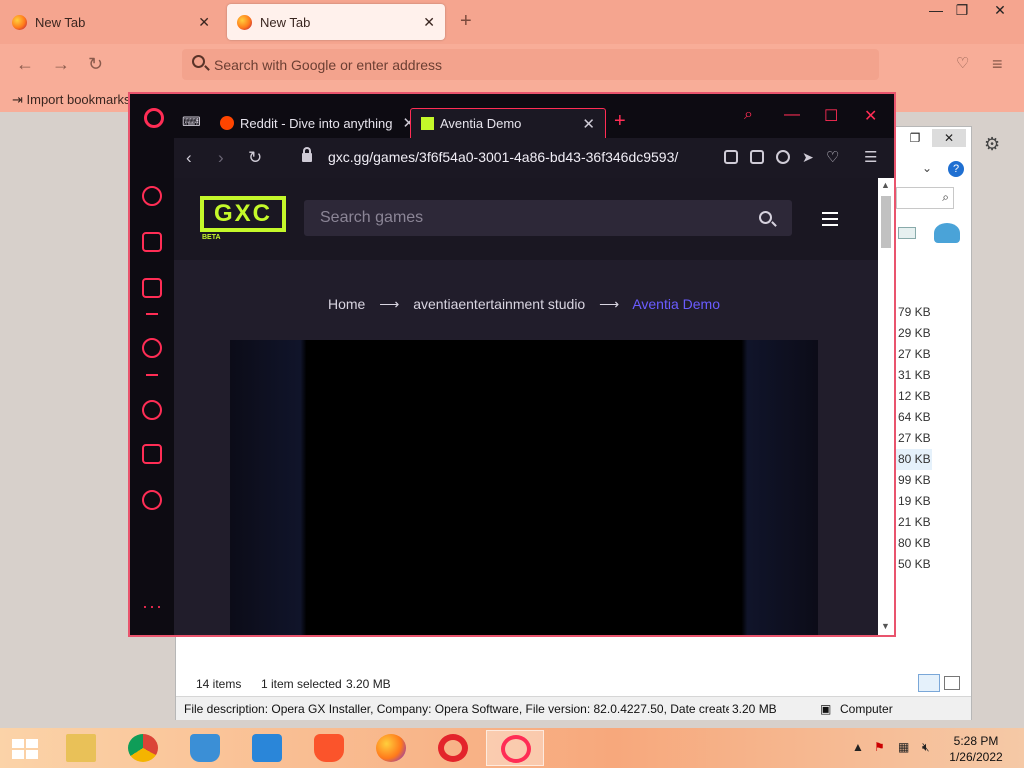 The height and width of the screenshot is (768, 1024). I want to click on action-center-icon: ⚑, so click(879, 747).